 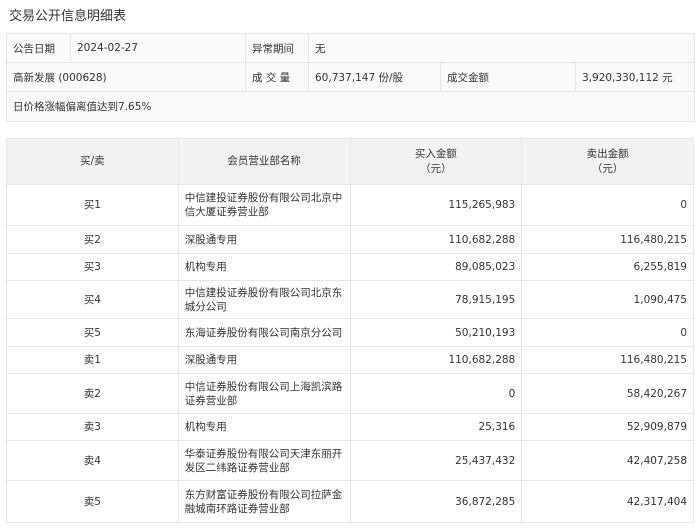 I want to click on volume-label: 成 交 量, so click(x=277, y=77).